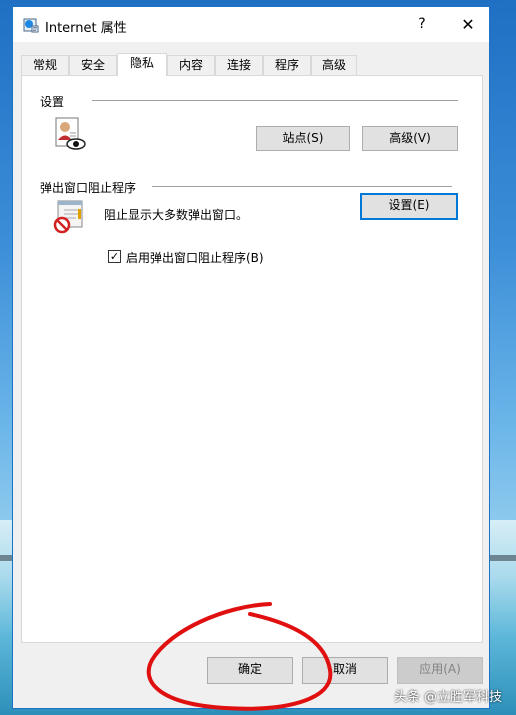 The image size is (516, 715). I want to click on popup-settings-button: 设置(E), so click(409, 206).